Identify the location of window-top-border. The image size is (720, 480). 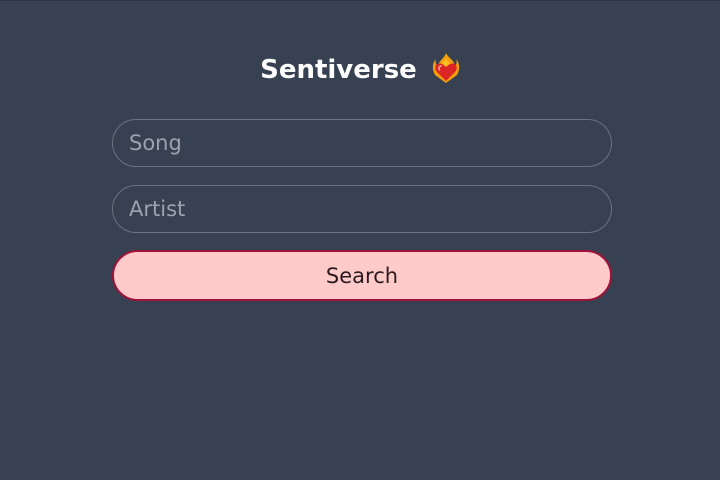
(360, 0).